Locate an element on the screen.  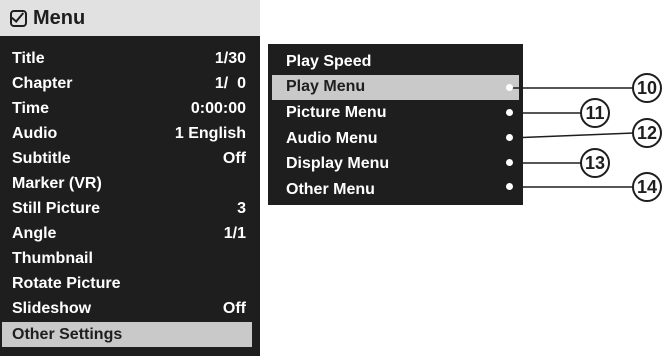
callout-11: 11 is located at coordinates (595, 113).